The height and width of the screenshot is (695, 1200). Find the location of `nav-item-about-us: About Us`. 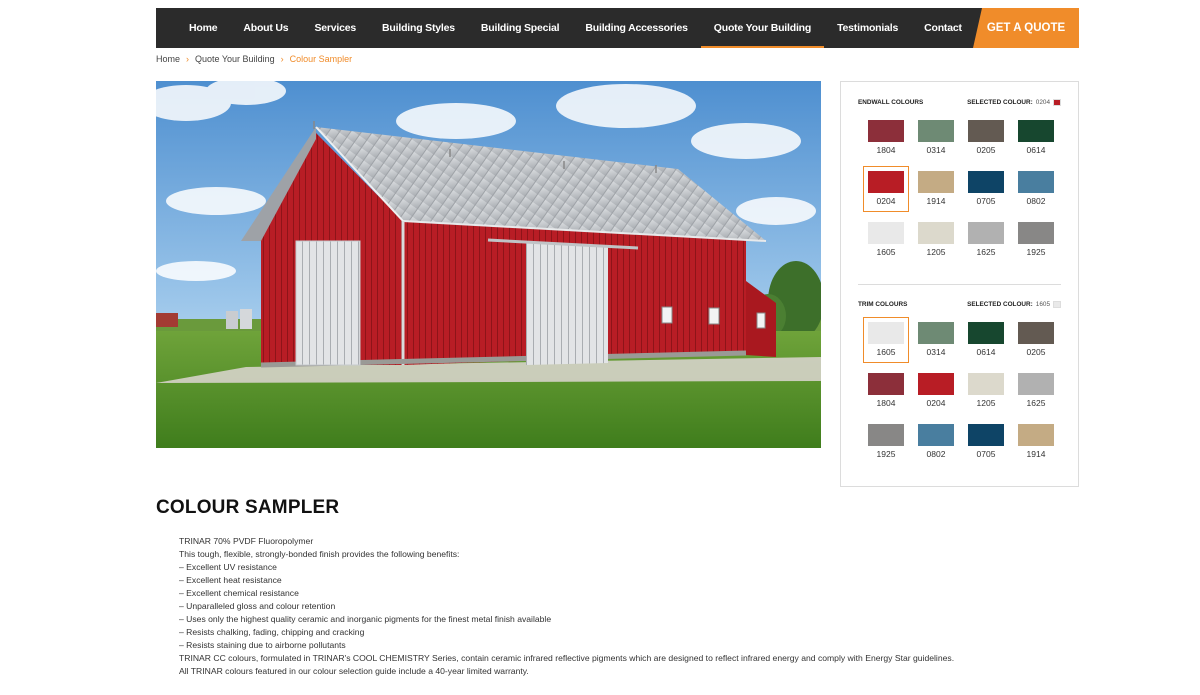

nav-item-about-us: About Us is located at coordinates (265, 28).